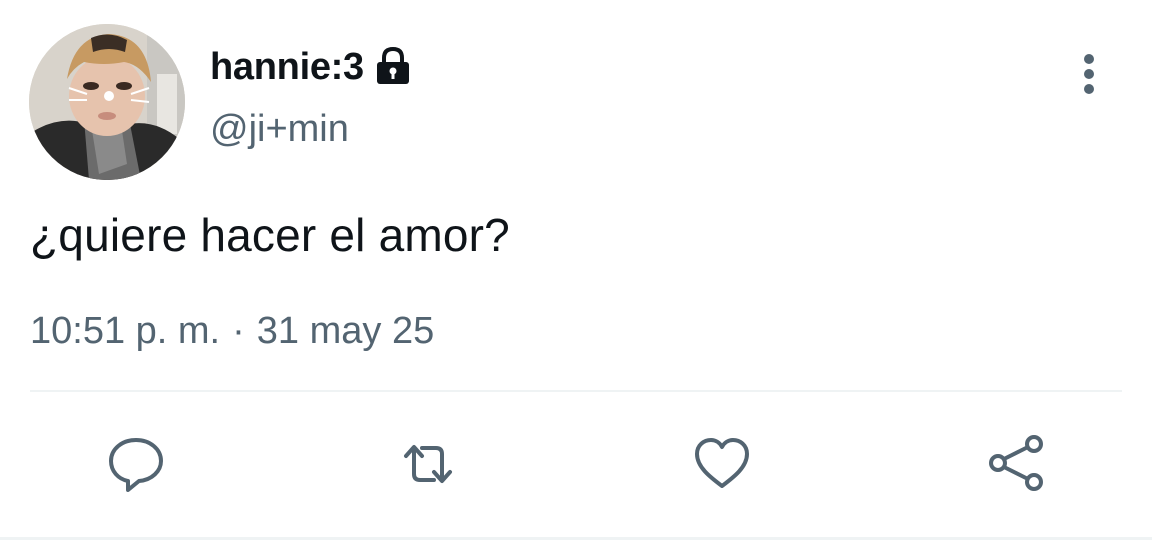 The height and width of the screenshot is (555, 1152). I want to click on display-name: hannie:3, so click(287, 67).